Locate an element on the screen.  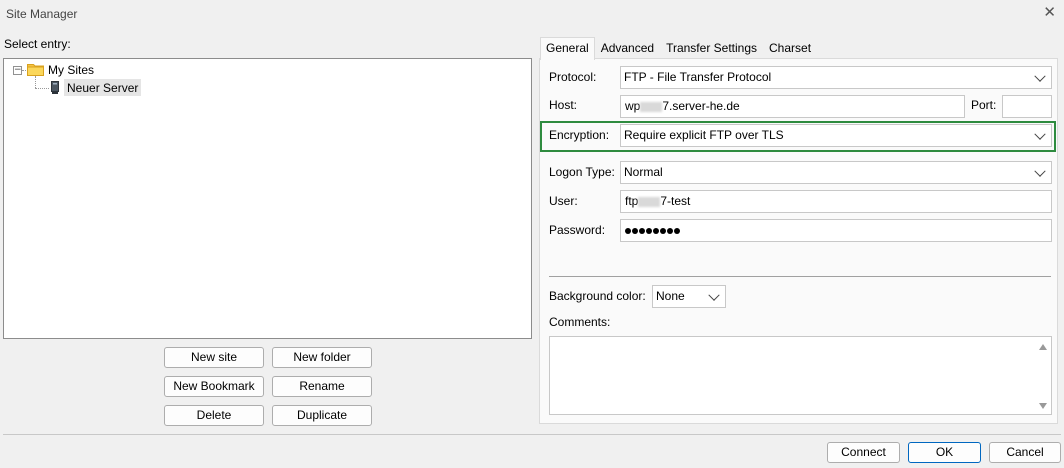
delete-button: Delete is located at coordinates (214, 415).